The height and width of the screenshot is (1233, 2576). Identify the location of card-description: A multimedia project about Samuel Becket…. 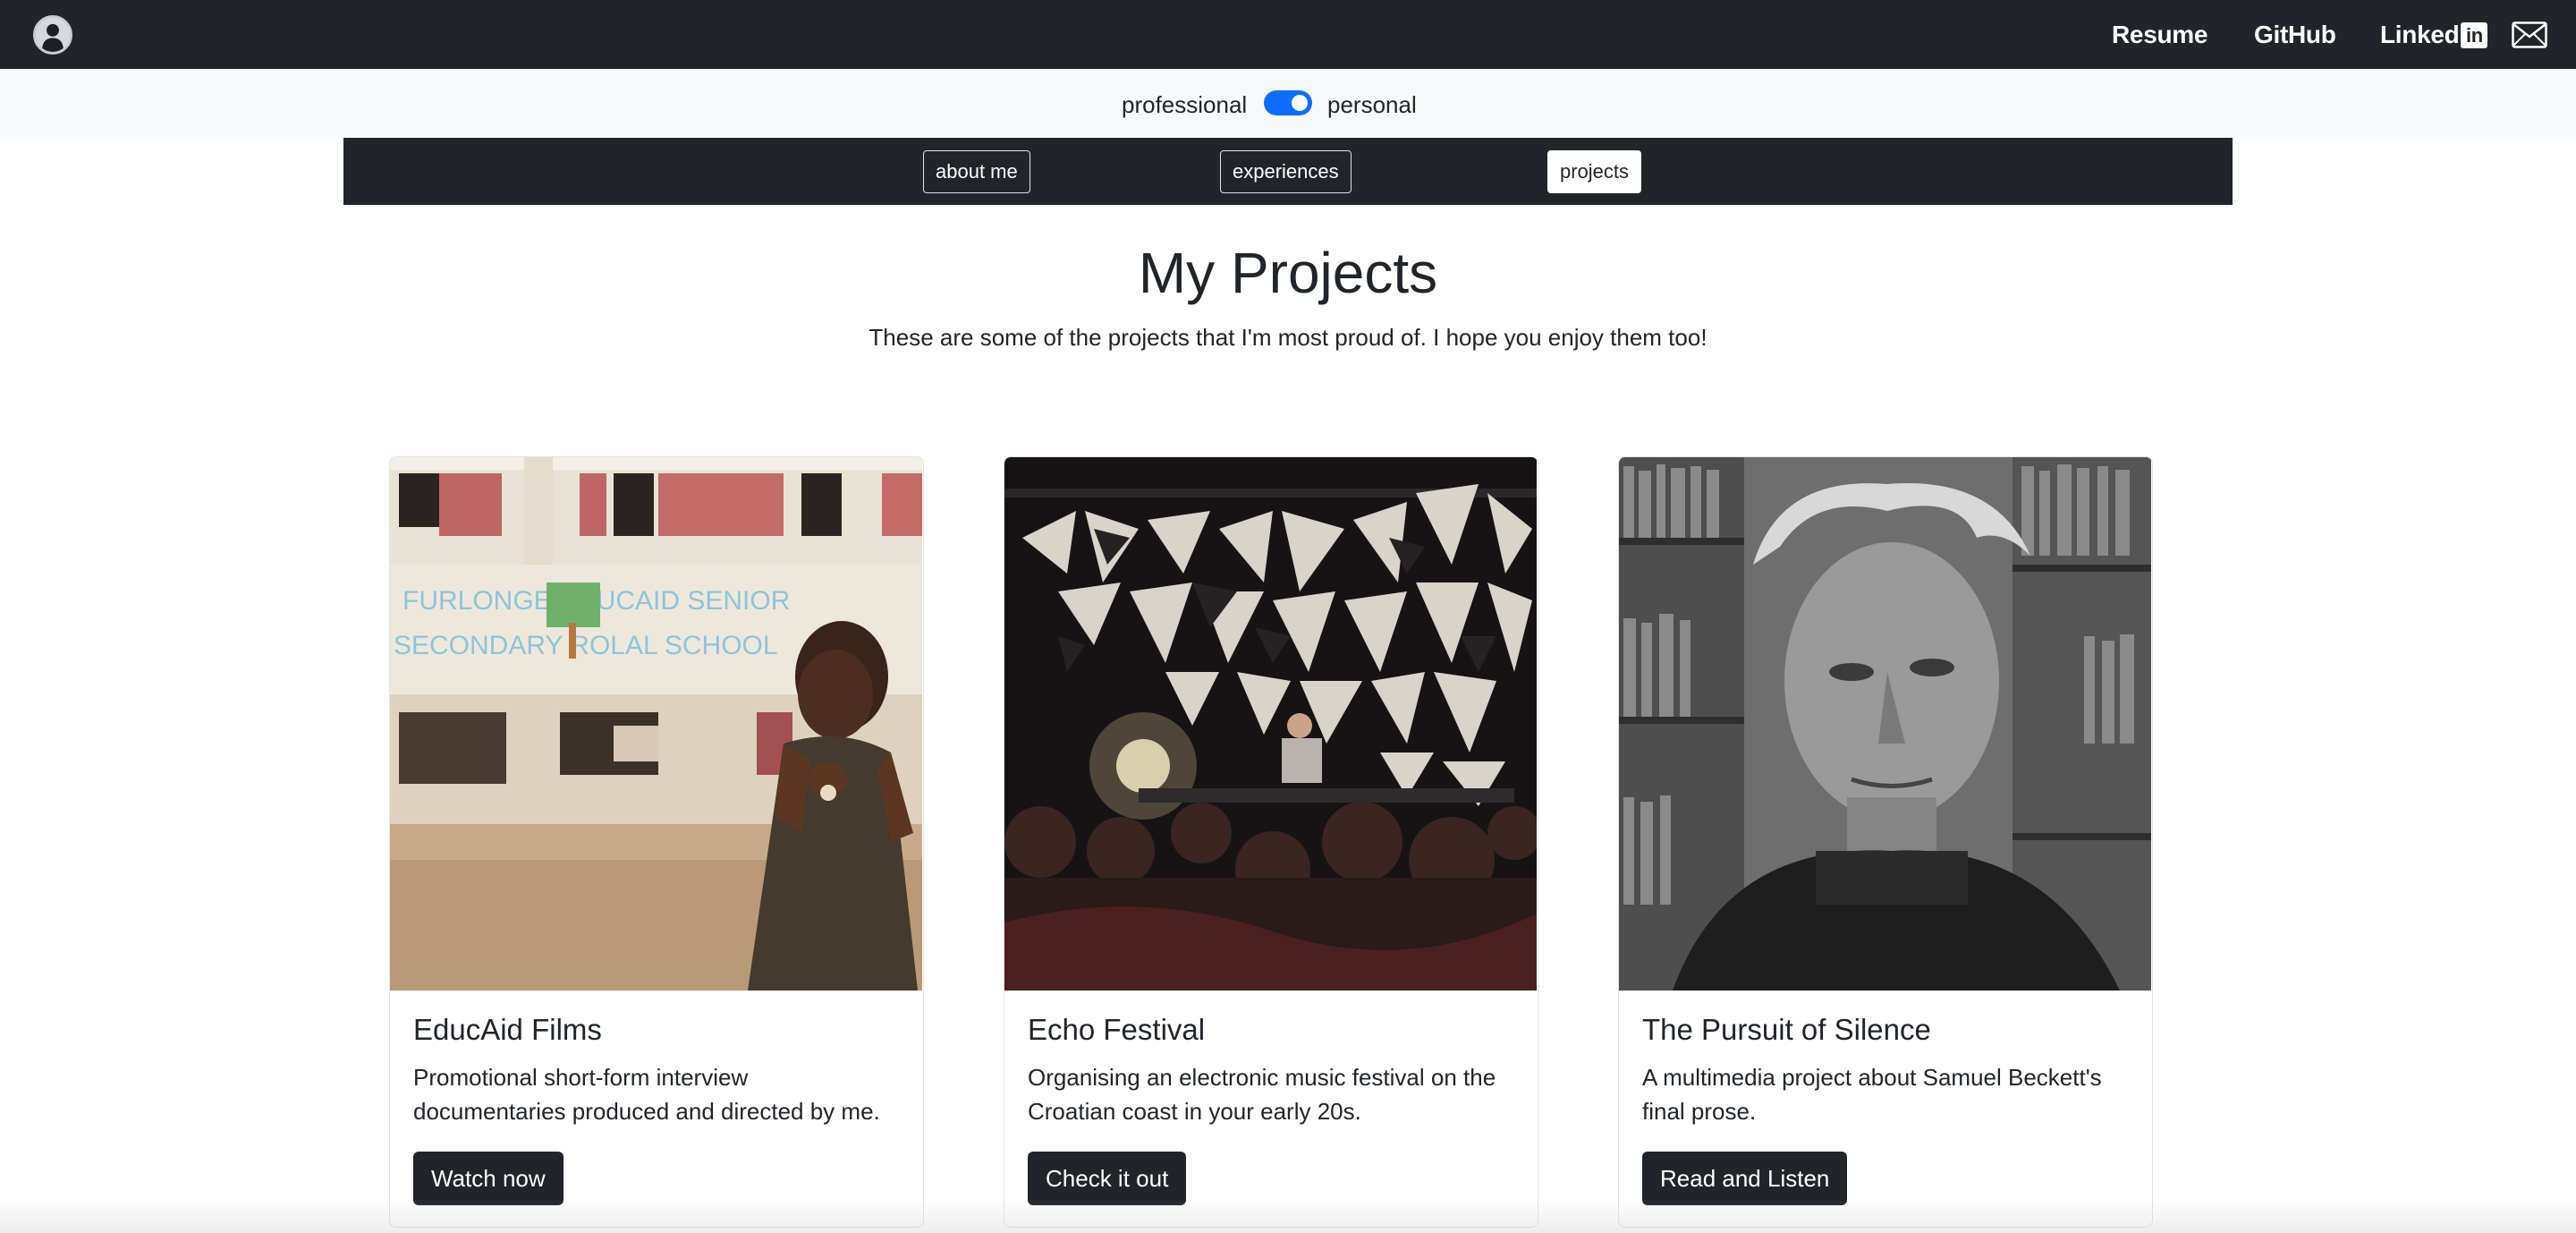
(1872, 1094).